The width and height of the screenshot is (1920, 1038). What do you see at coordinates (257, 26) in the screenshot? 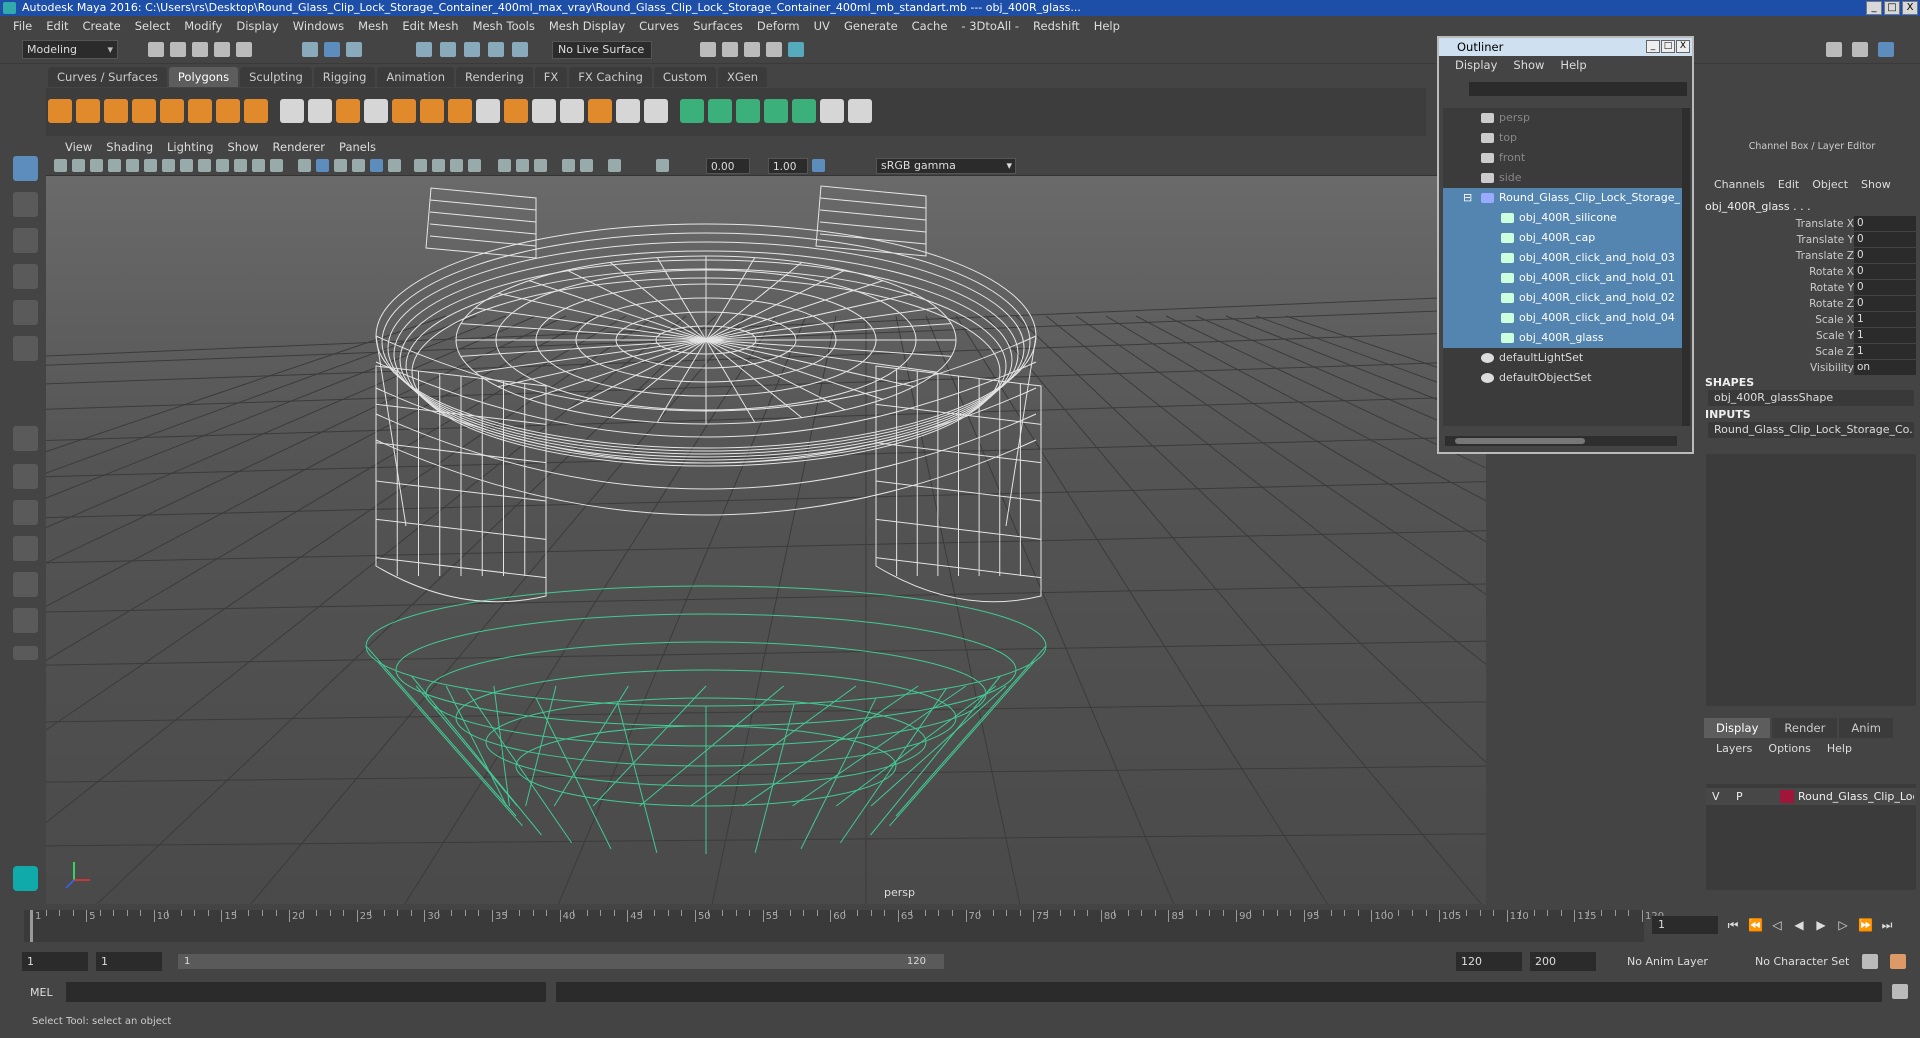
I see `menu-display: Display` at bounding box center [257, 26].